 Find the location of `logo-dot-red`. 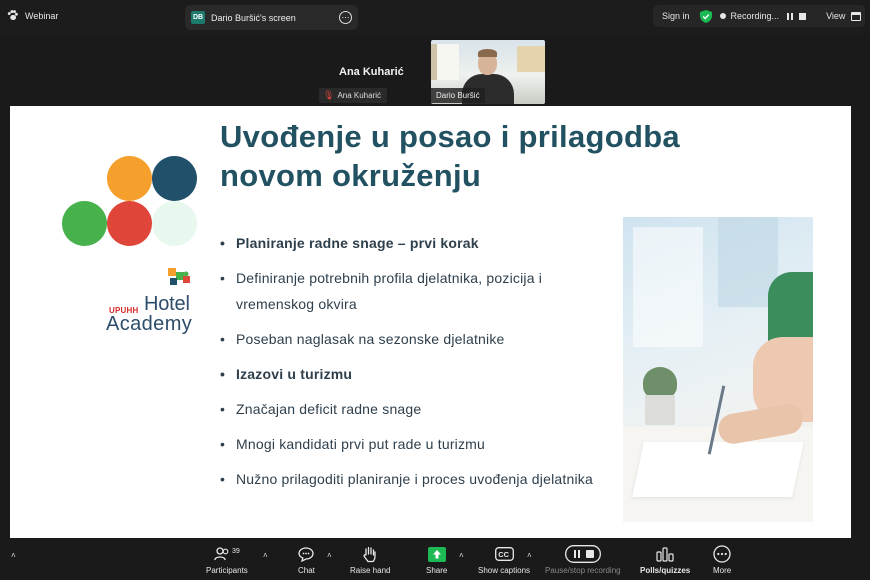

logo-dot-red is located at coordinates (129, 223).